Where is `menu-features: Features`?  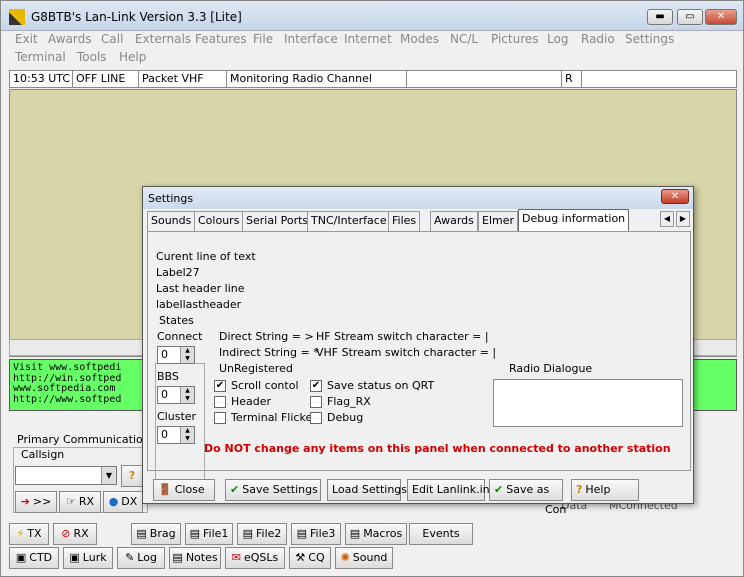
menu-features: Features is located at coordinates (221, 39).